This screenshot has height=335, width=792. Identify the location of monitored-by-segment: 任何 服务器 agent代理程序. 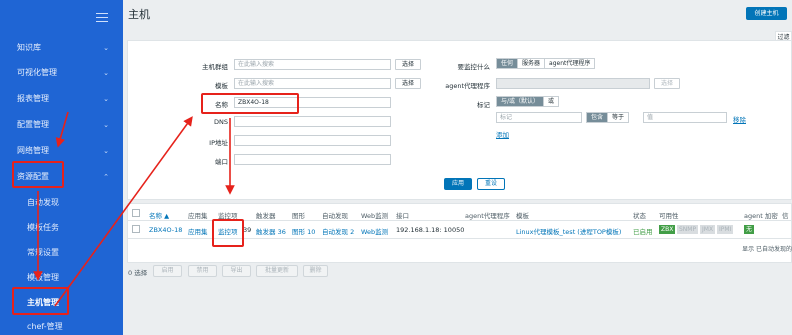
(546, 63).